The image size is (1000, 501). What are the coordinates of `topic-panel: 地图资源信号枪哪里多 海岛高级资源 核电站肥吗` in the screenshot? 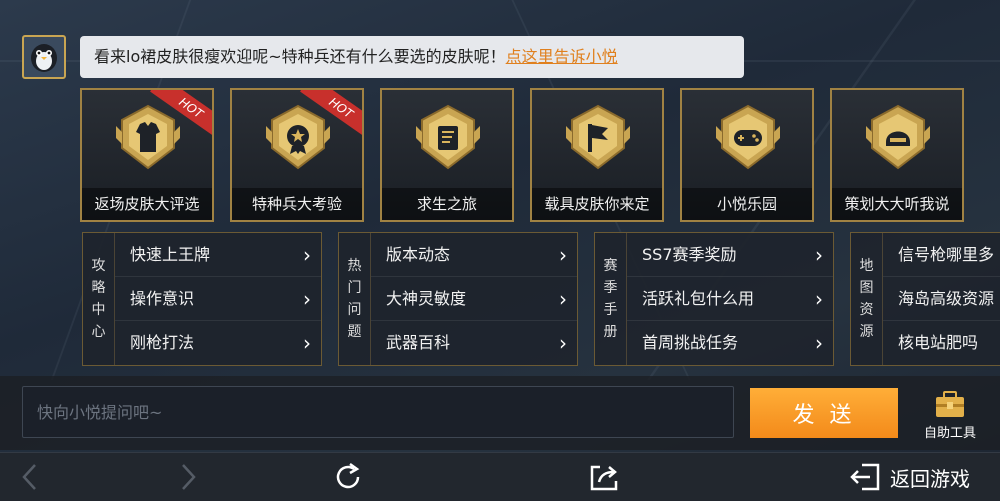 It's located at (925, 299).